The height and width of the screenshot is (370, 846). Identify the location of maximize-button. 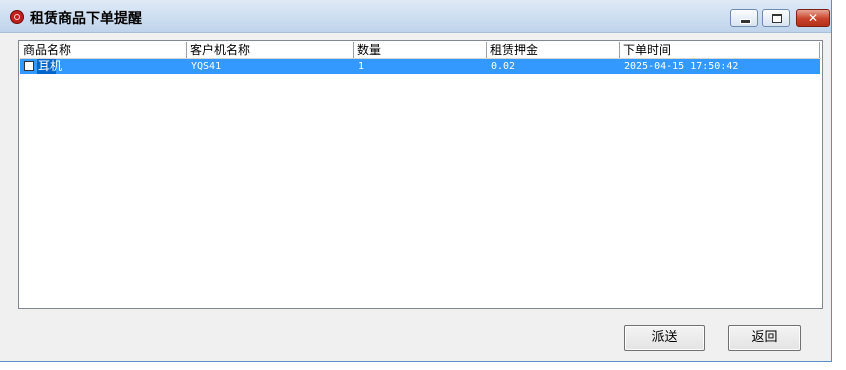
(776, 18).